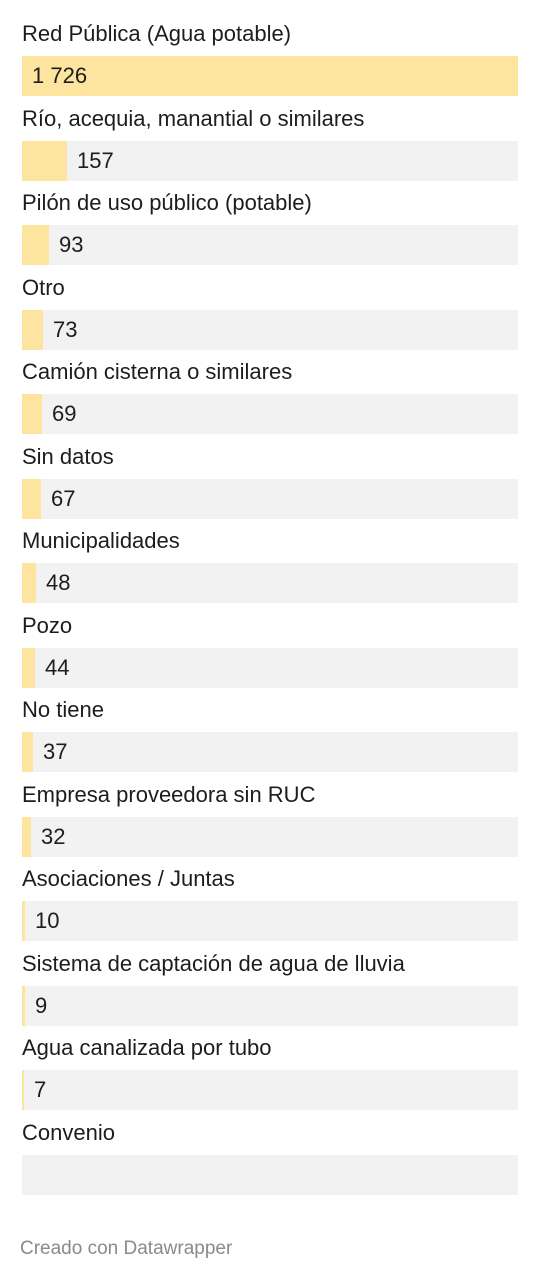 Image resolution: width=540 pixels, height=1286 pixels. I want to click on credit-footer: Creado con Datawrapper, so click(126, 1248).